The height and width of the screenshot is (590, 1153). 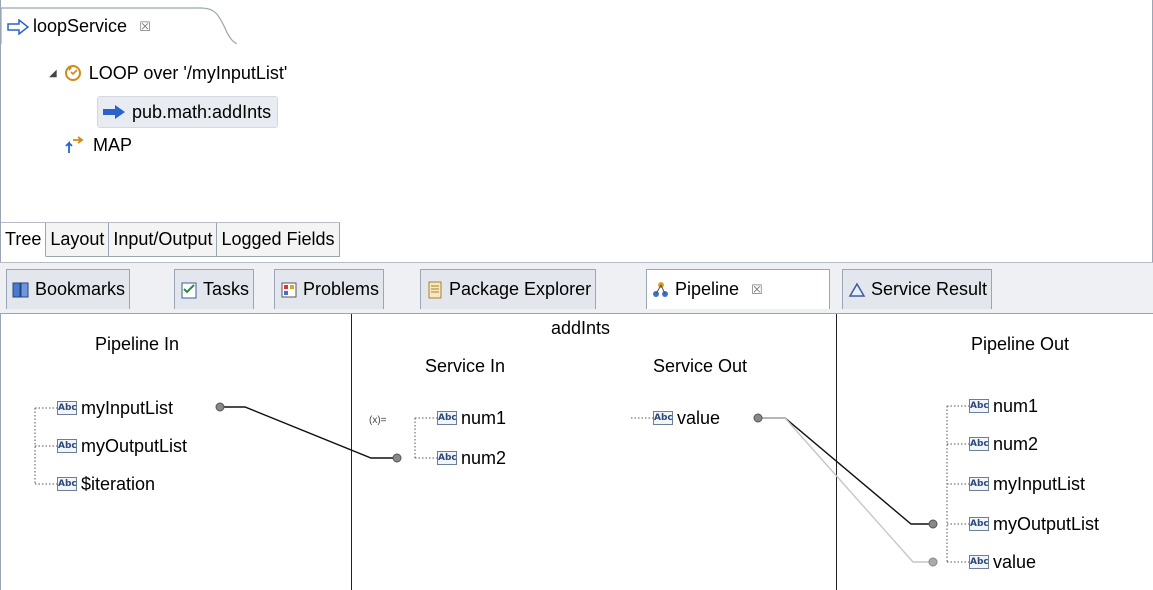 I want to click on pipeline-out-field-myoutputlist: Abc myOutputList, so click(x=1034, y=524).